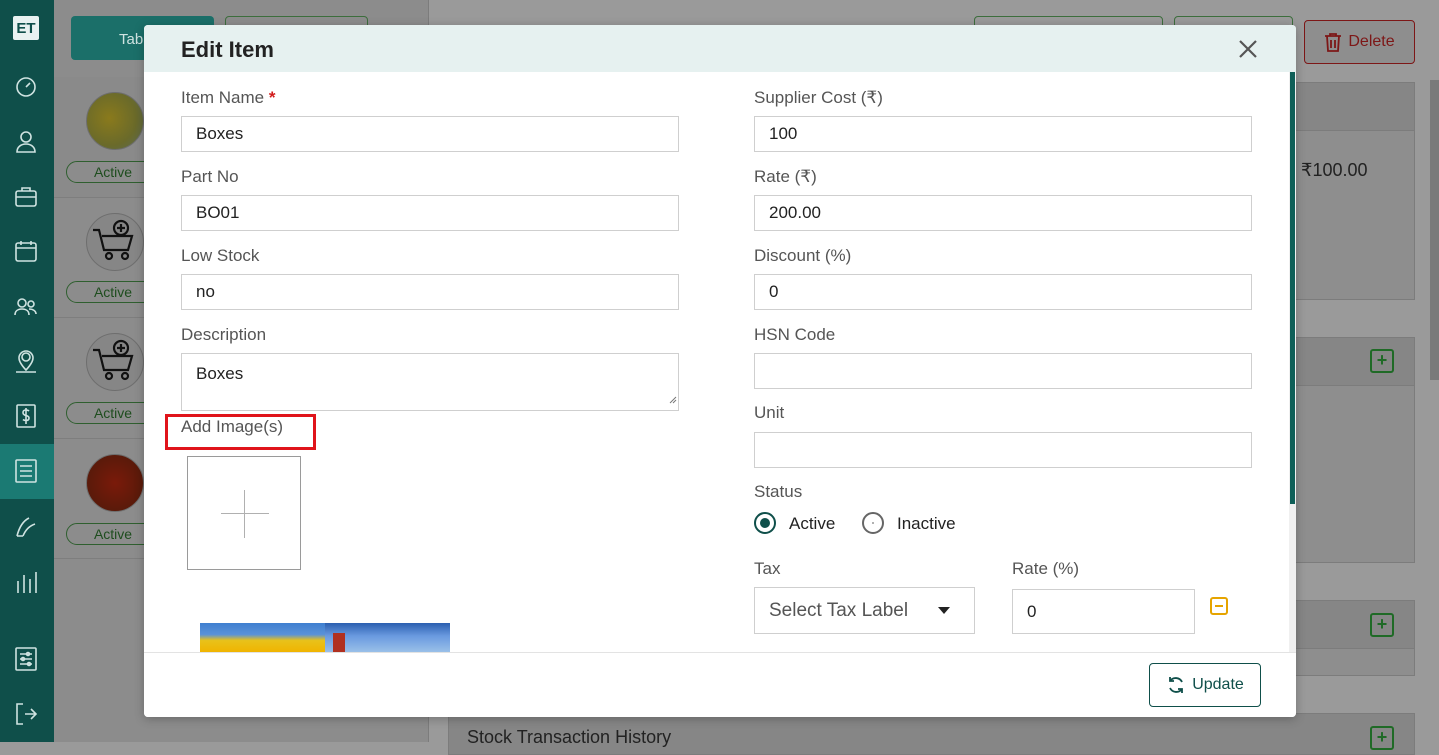 This screenshot has width=1439, height=755. Describe the element at coordinates (926, 523) in the screenshot. I see `status-inactive-label: Inactive` at that location.